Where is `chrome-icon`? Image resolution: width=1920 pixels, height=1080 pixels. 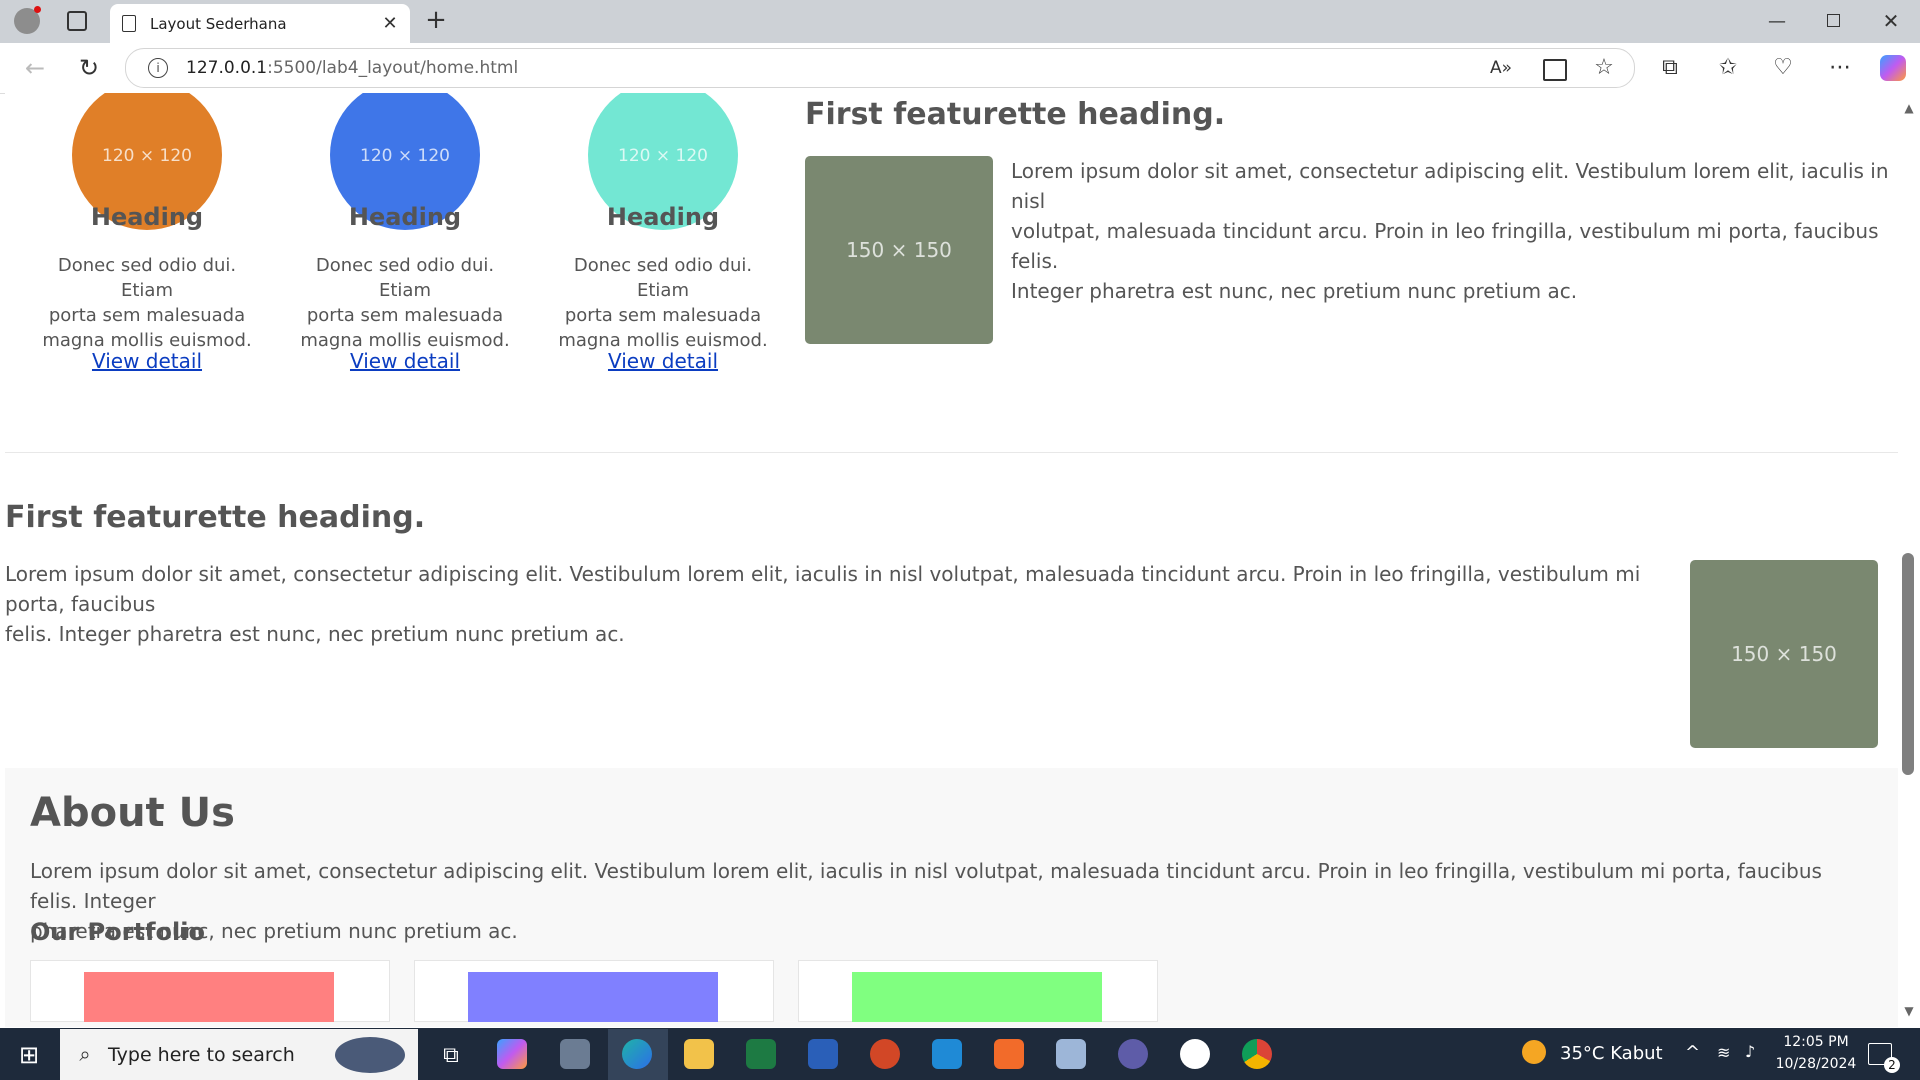
chrome-icon is located at coordinates (1257, 1054).